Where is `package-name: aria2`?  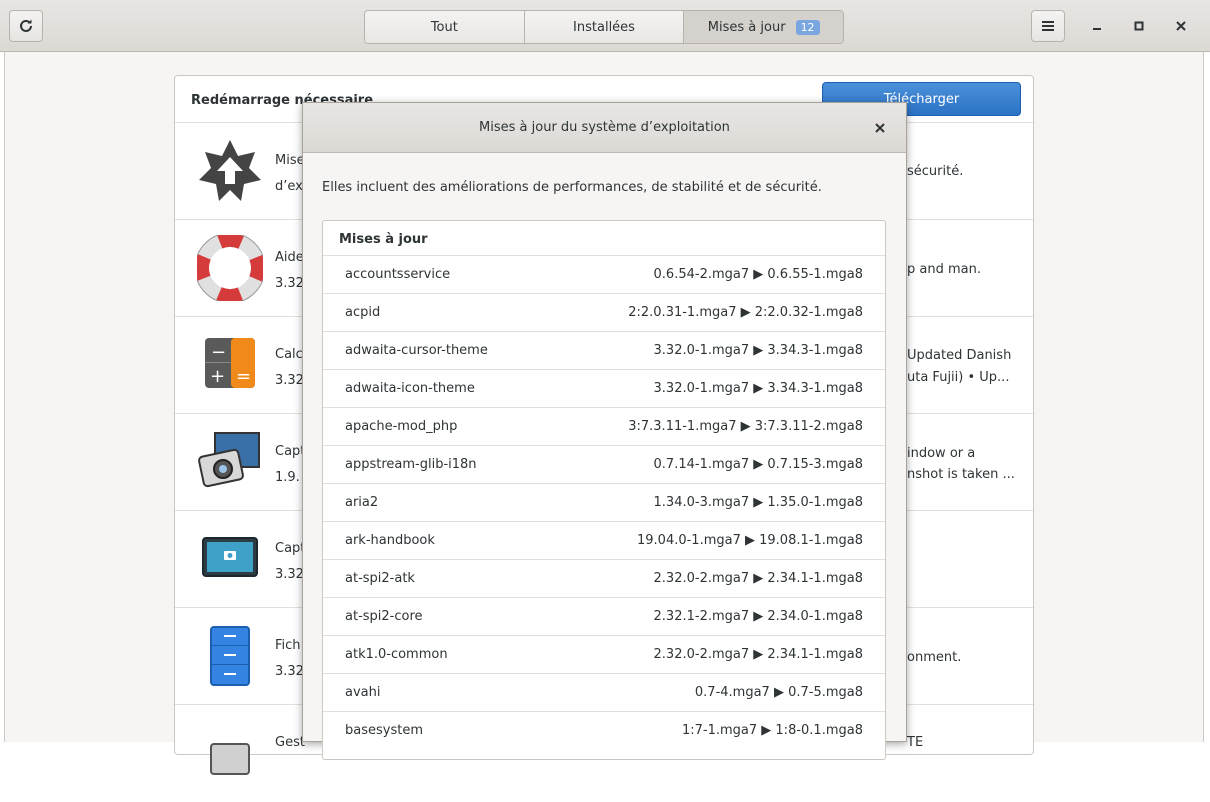 package-name: aria2 is located at coordinates (362, 502).